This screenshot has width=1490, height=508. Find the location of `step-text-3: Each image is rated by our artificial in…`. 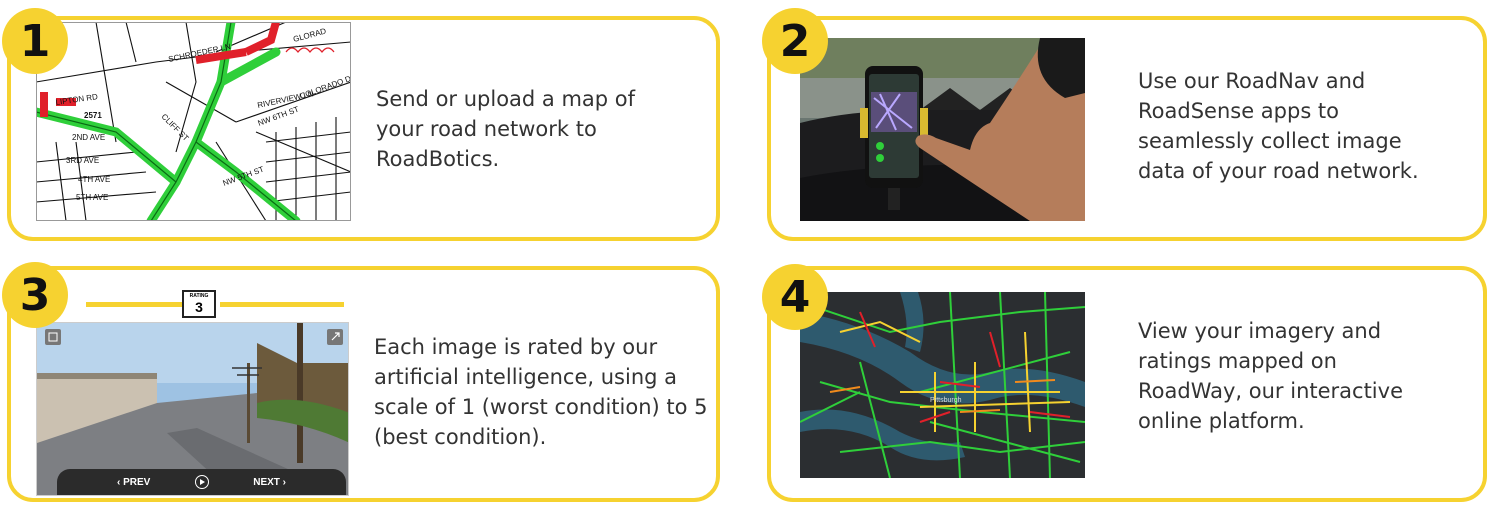

step-text-3: Each image is rated by our artificial in… is located at coordinates (541, 392).